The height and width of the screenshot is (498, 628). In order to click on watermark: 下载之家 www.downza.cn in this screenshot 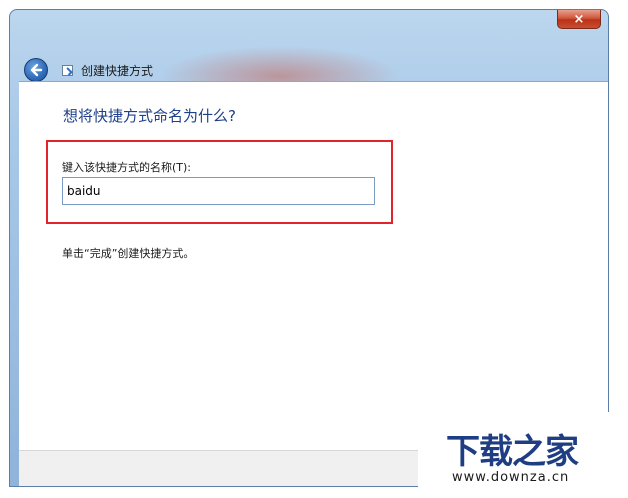, I will do `click(523, 455)`.